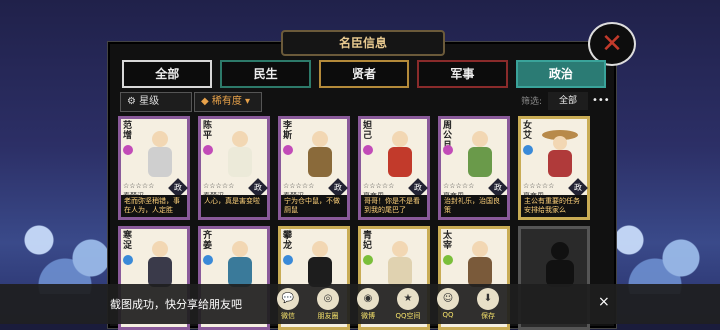 The width and height of the screenshot is (720, 330). Describe the element at coordinates (448, 241) in the screenshot. I see `minister-name: 太宰` at that location.